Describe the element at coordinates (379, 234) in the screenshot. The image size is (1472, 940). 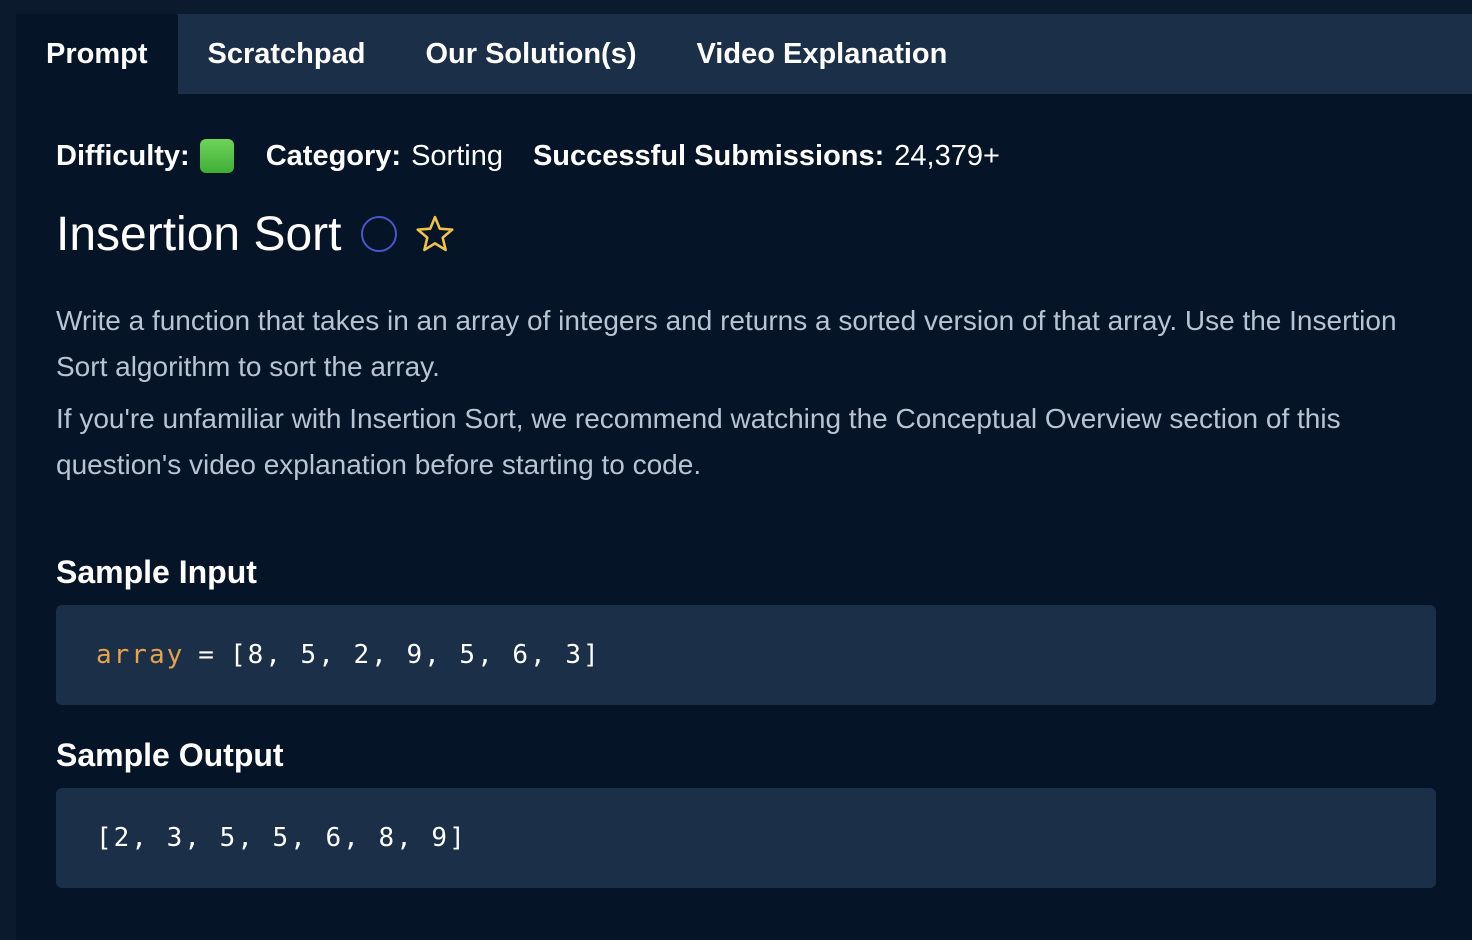
I see `completion-status-icon` at that location.